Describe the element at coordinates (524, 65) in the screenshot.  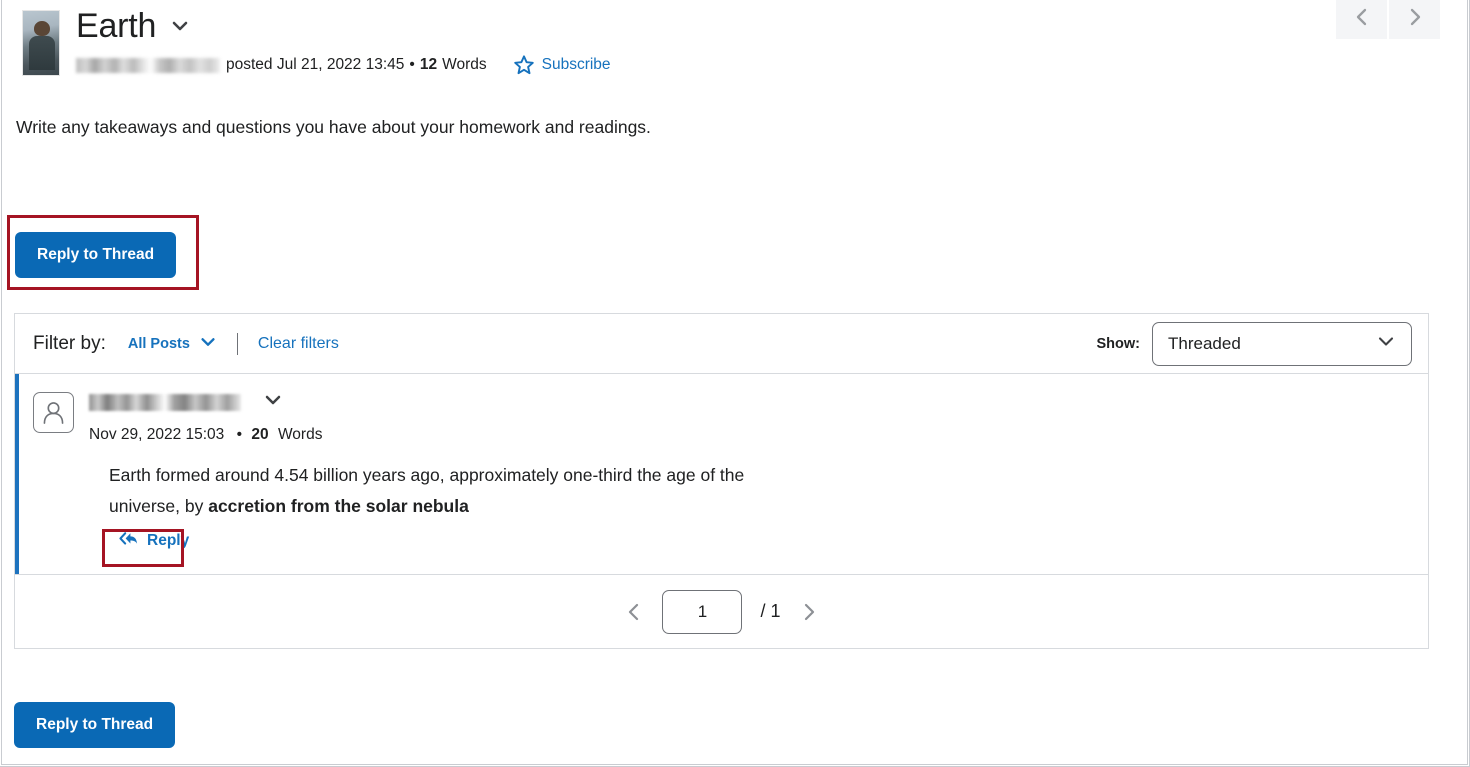
I see `star-icon` at that location.